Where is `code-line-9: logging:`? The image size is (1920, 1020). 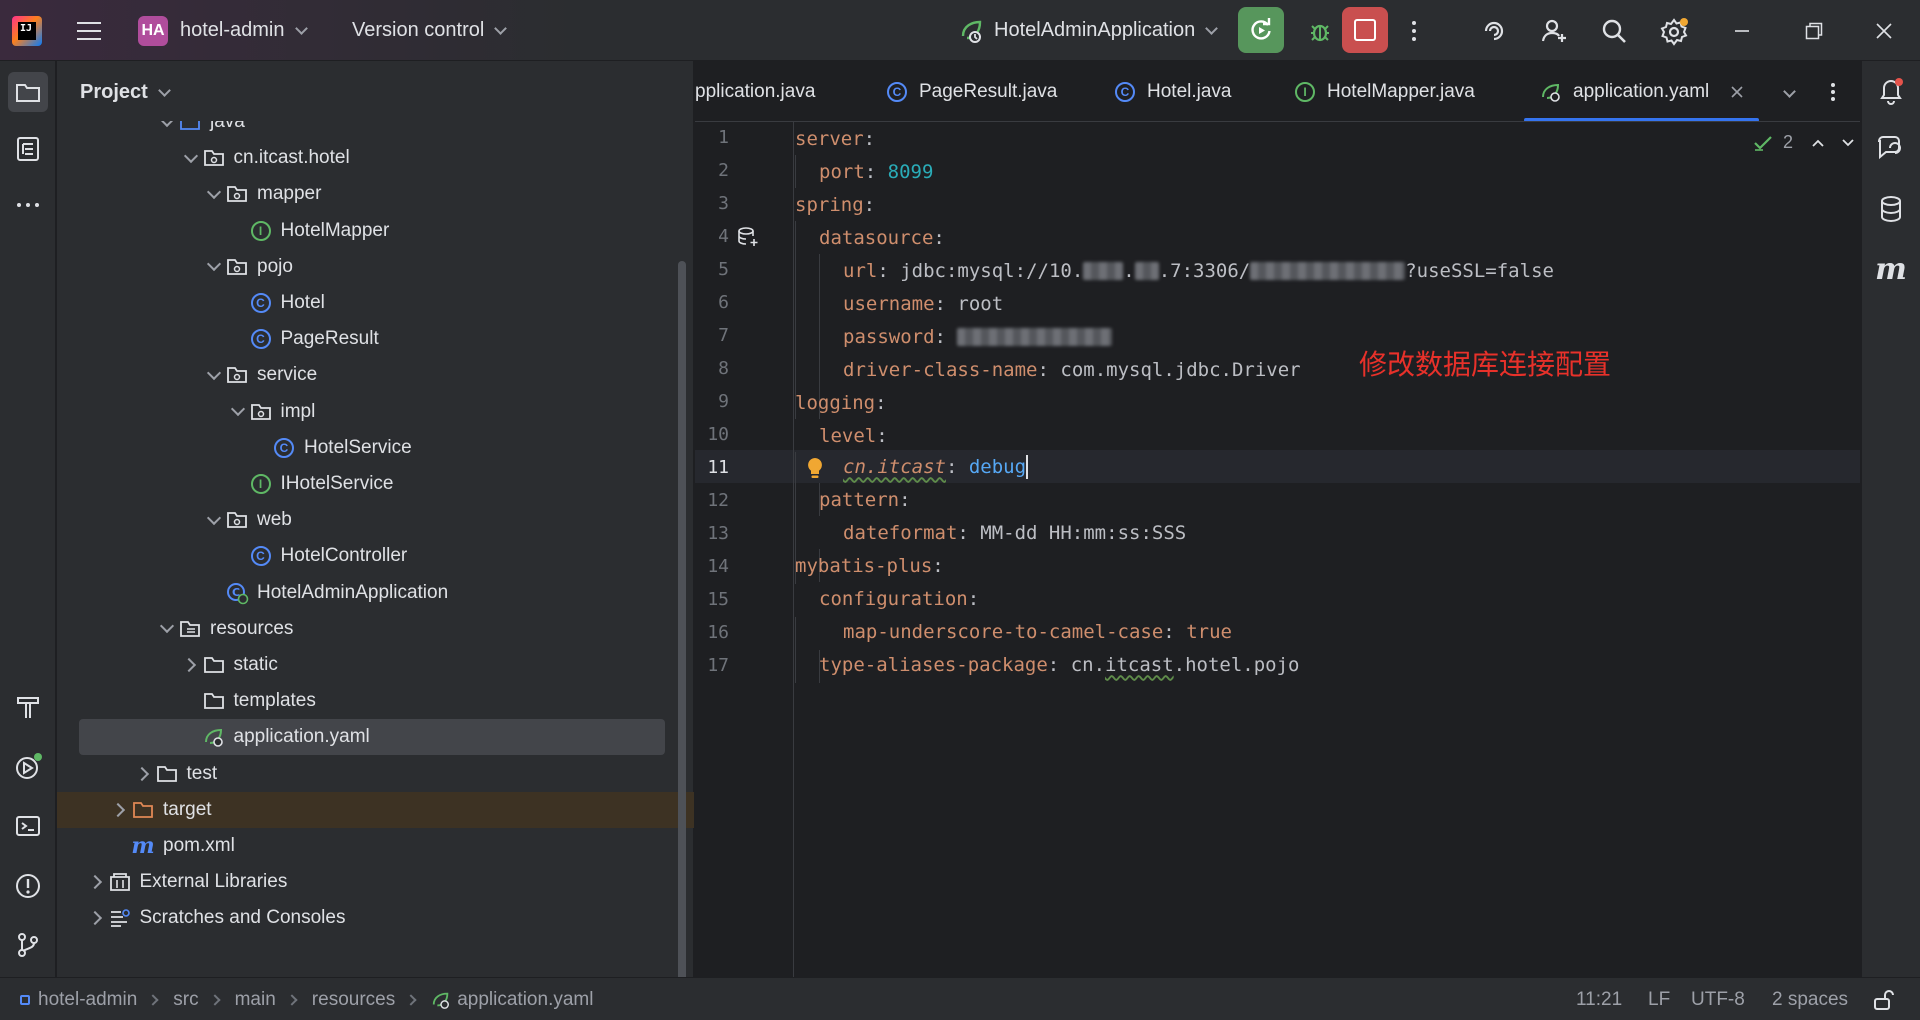 code-line-9: logging: is located at coordinates (841, 402).